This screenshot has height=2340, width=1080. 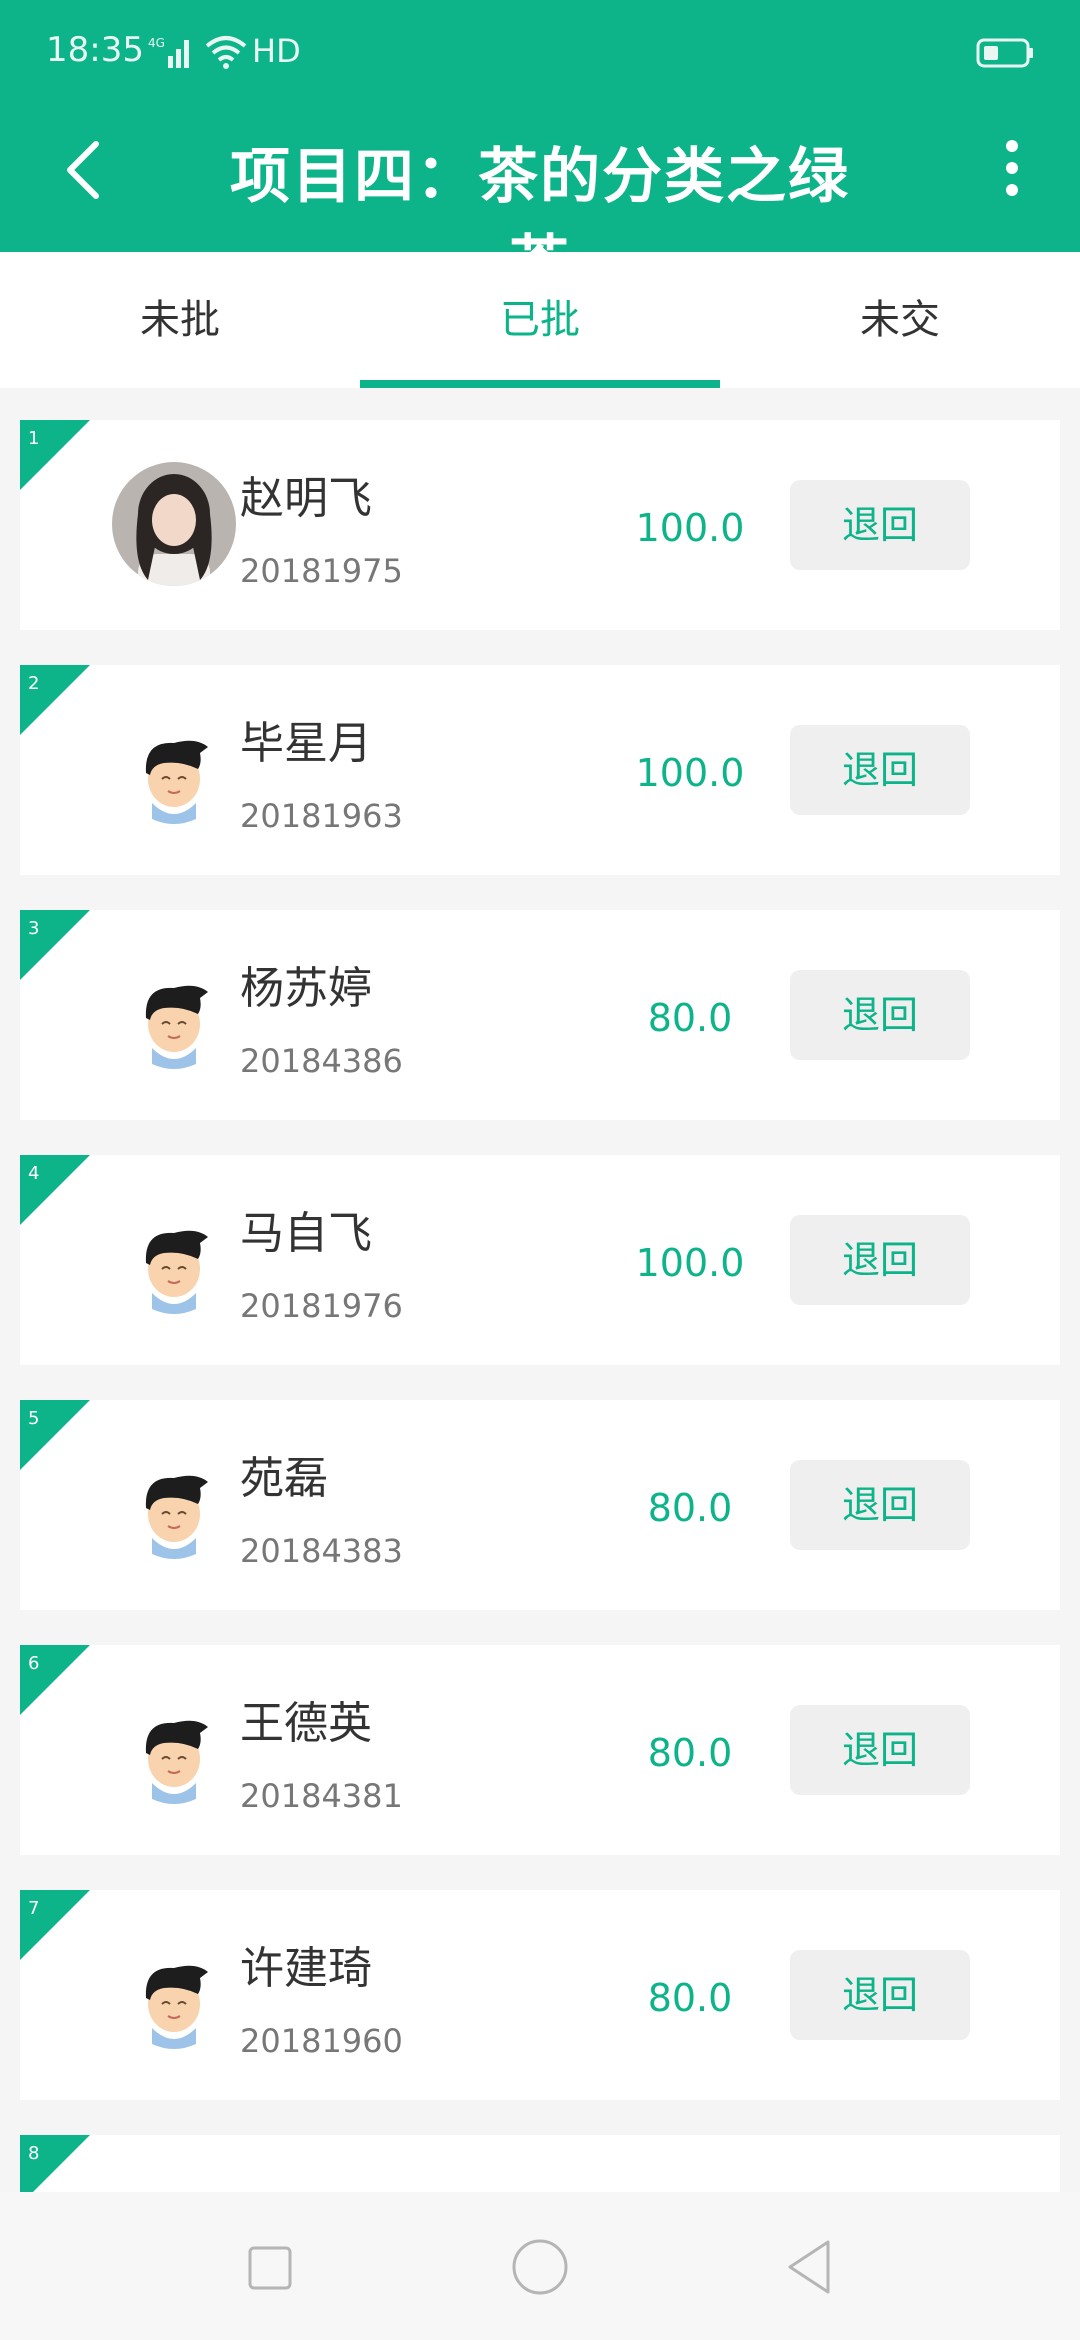 I want to click on list-item: 7 许建琦 20181960 80.0 退回, so click(x=540, y=1995).